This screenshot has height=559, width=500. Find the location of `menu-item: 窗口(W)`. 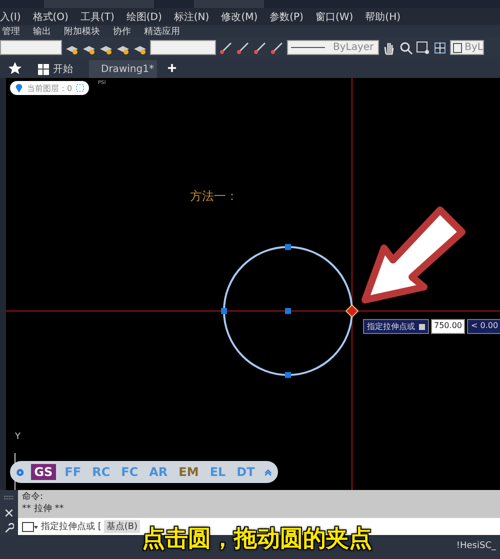

menu-item: 窗口(W) is located at coordinates (334, 17).